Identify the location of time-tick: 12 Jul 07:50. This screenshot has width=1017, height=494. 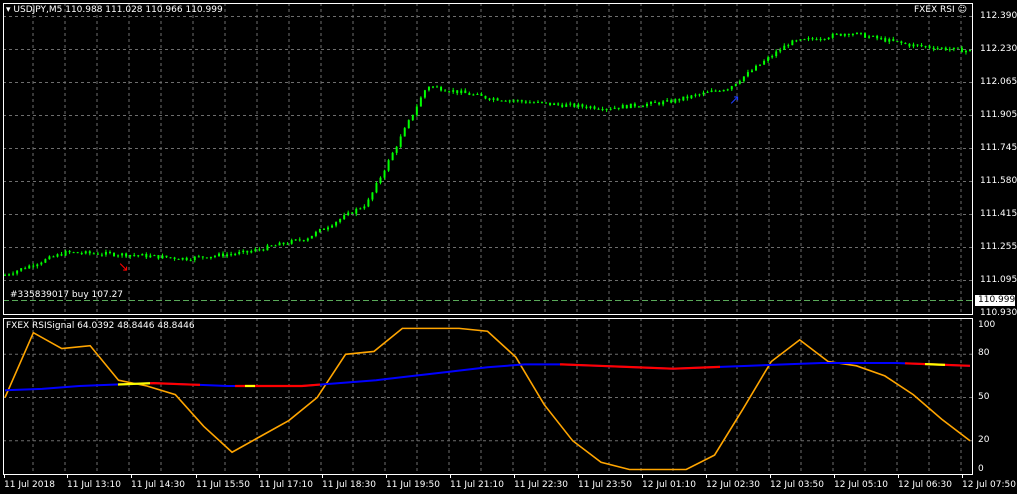
(989, 485).